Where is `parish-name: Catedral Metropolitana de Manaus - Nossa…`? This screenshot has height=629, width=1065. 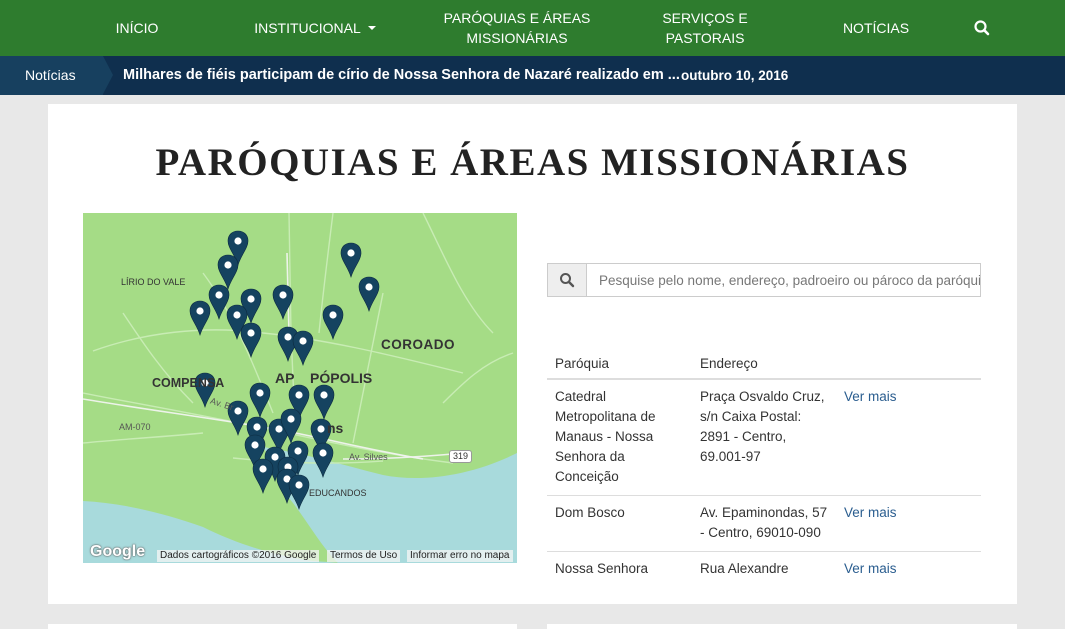
parish-name: Catedral Metropolitana de Manaus - Nossa… is located at coordinates (619, 437).